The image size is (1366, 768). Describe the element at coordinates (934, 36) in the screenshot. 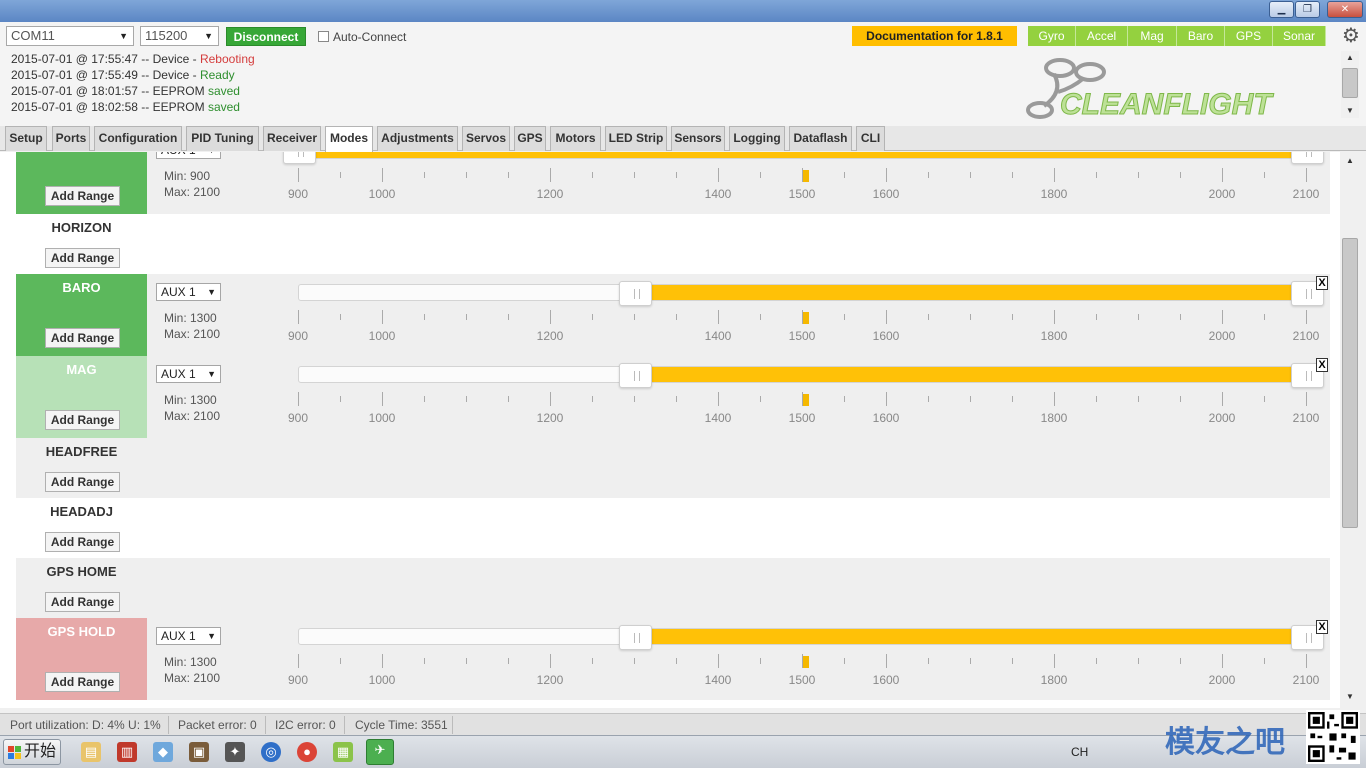

I see `documentation-button: Documentation for 1.8.1` at that location.